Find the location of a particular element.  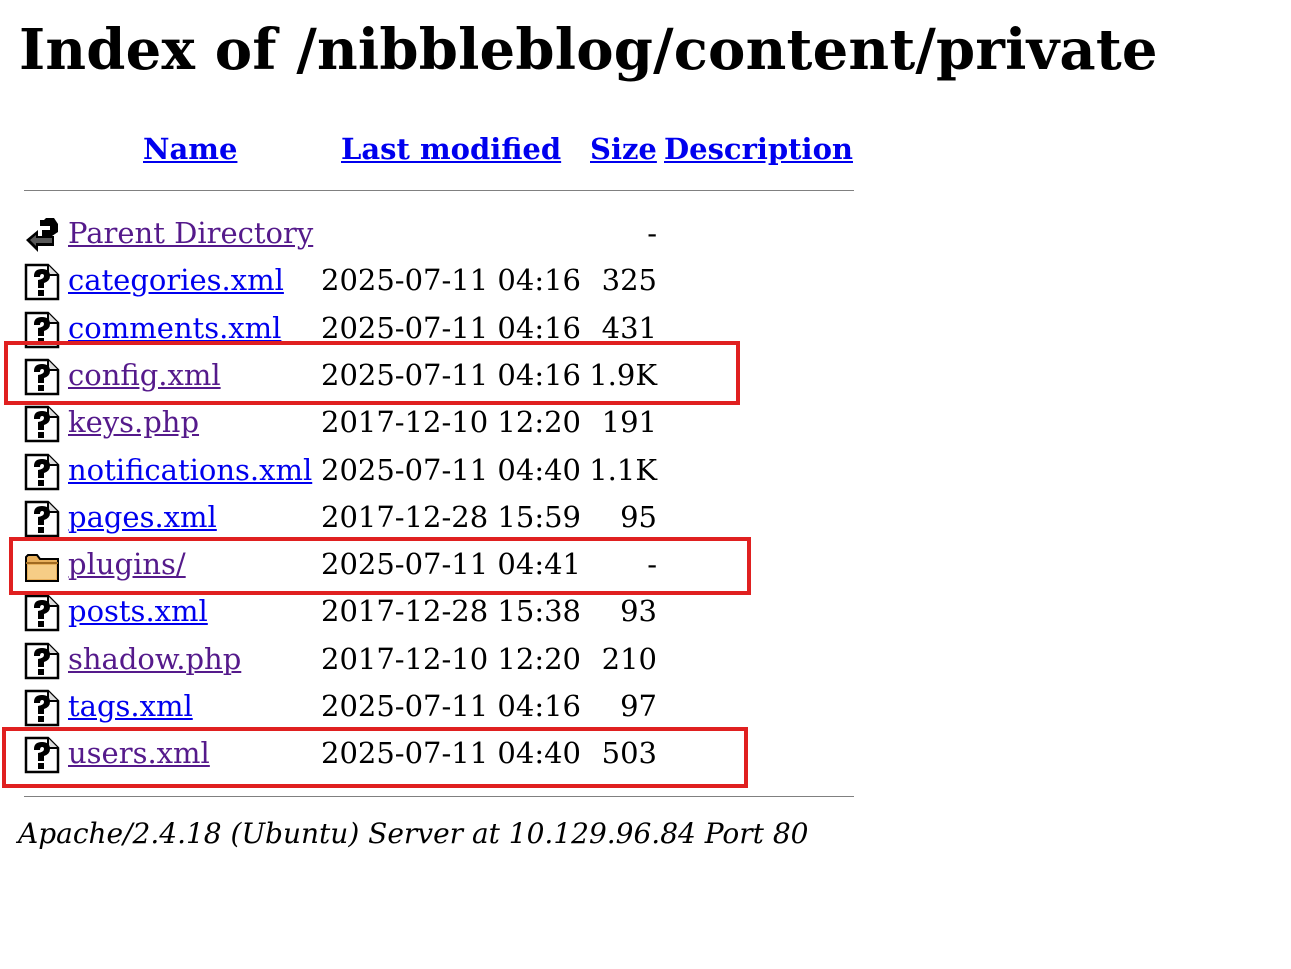

table-row: pages.xml 2017-12-28 15:59 95 is located at coordinates (430, 518).